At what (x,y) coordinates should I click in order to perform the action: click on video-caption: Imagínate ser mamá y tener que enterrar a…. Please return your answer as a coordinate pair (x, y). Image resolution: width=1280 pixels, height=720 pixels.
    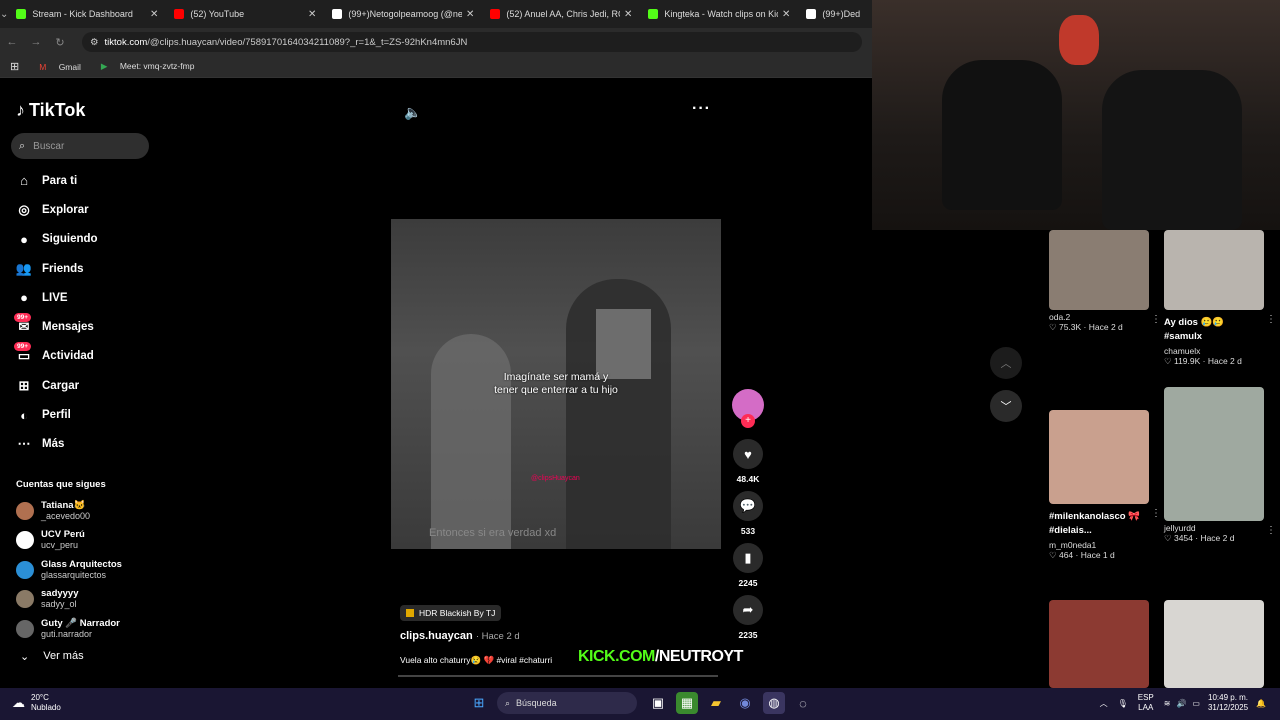
    Looking at the image, I should click on (556, 383).